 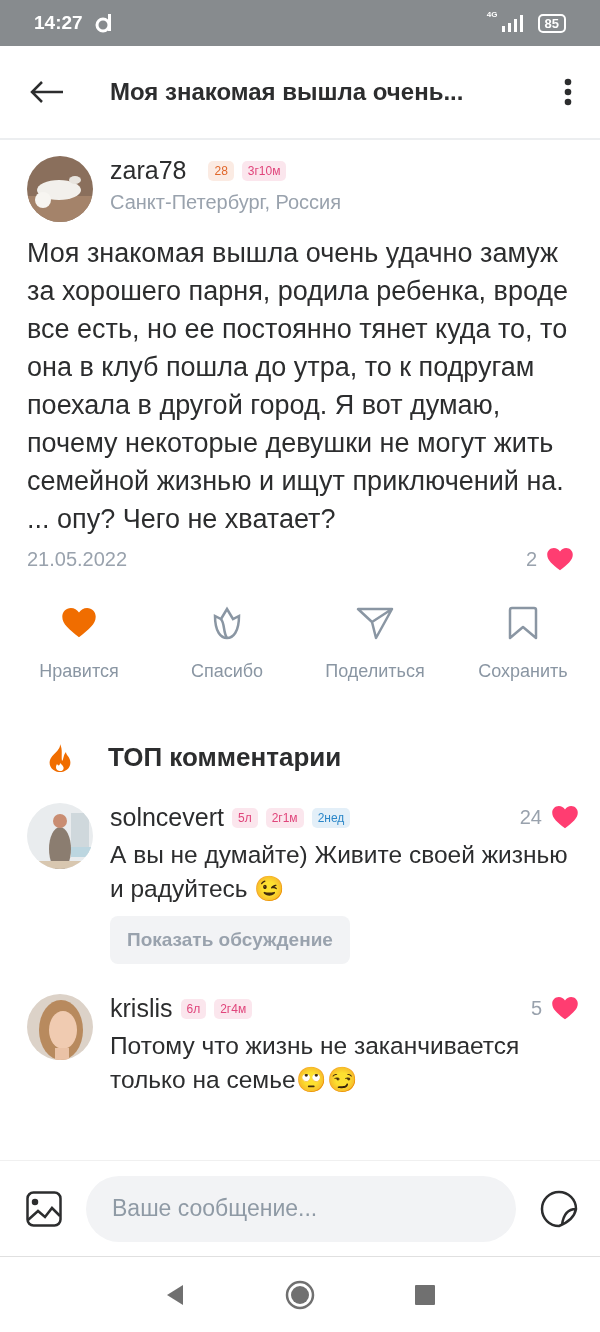 What do you see at coordinates (47, 92) in the screenshot?
I see `back-icon` at bounding box center [47, 92].